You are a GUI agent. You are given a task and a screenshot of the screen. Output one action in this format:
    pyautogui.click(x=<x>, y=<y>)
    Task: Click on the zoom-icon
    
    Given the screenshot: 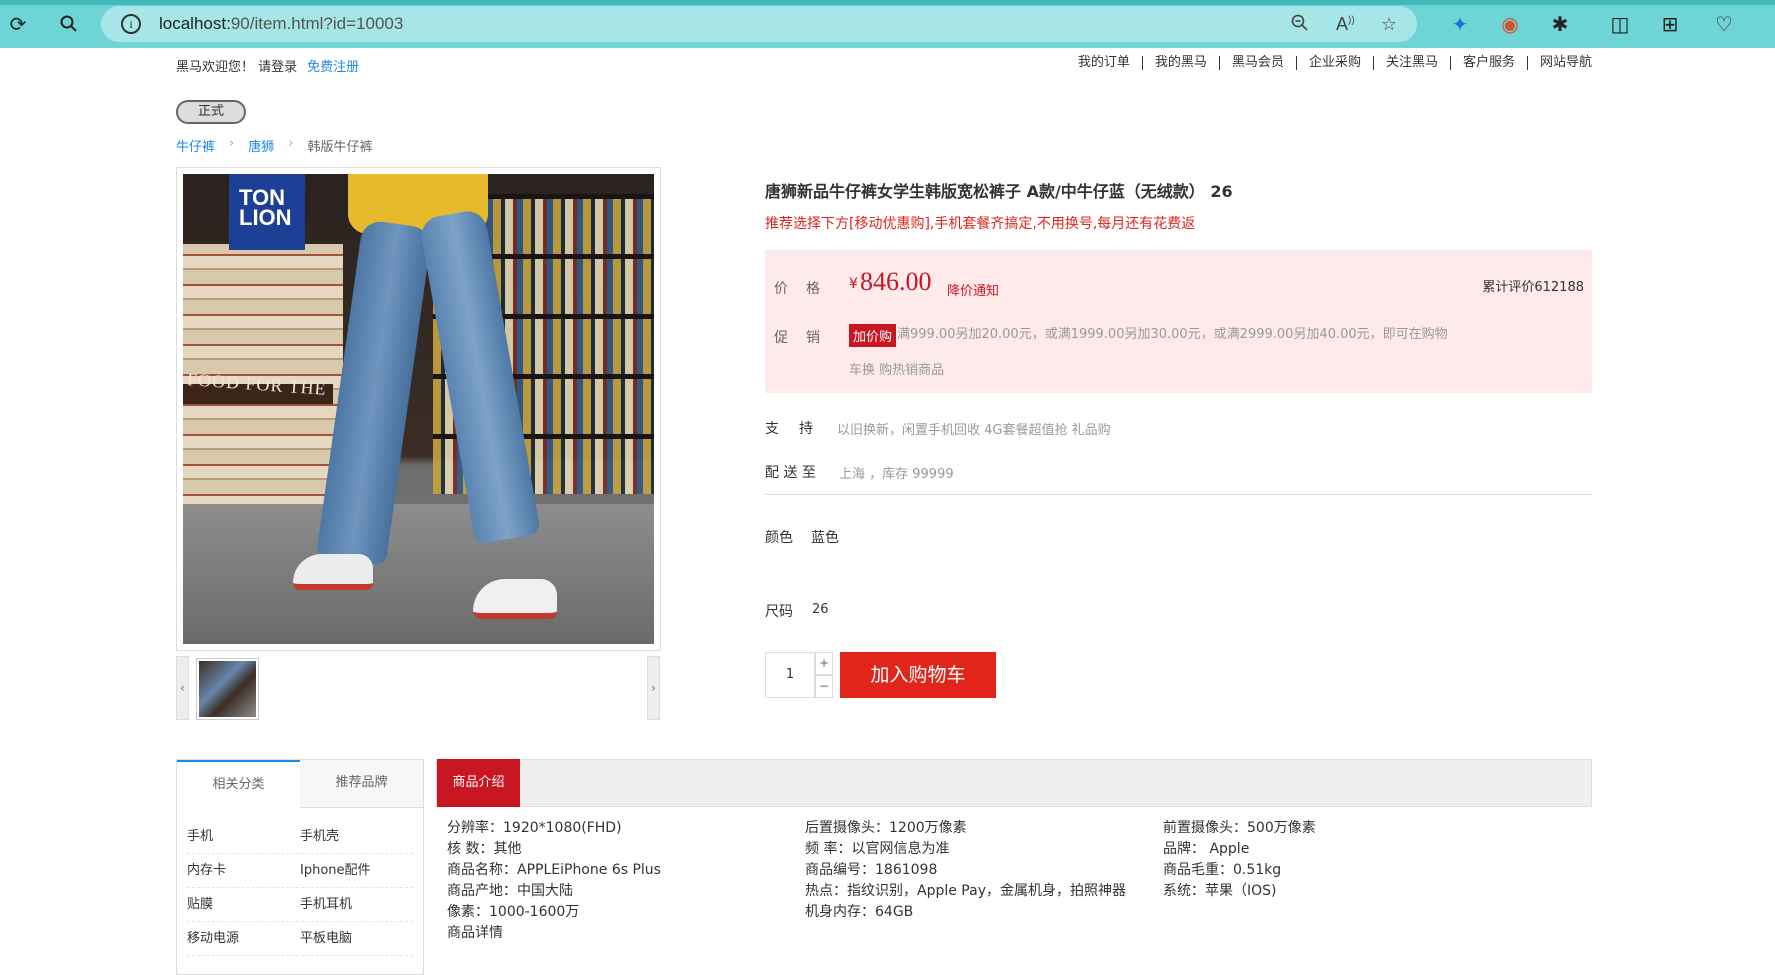 What is the action you would take?
    pyautogui.click(x=1300, y=25)
    